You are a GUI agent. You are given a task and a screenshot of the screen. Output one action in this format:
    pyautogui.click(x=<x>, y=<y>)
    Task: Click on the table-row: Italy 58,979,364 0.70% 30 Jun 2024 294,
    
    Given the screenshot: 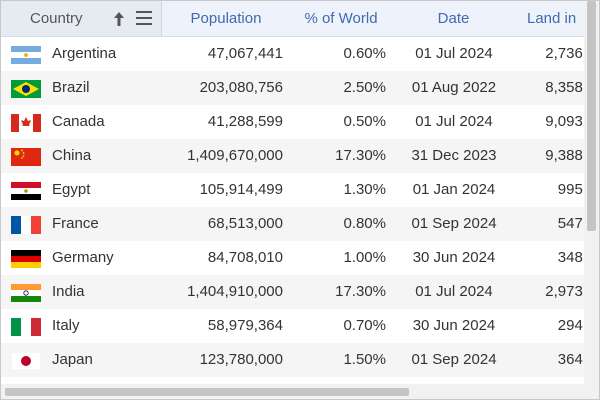 What is the action you would take?
    pyautogui.click(x=294, y=326)
    